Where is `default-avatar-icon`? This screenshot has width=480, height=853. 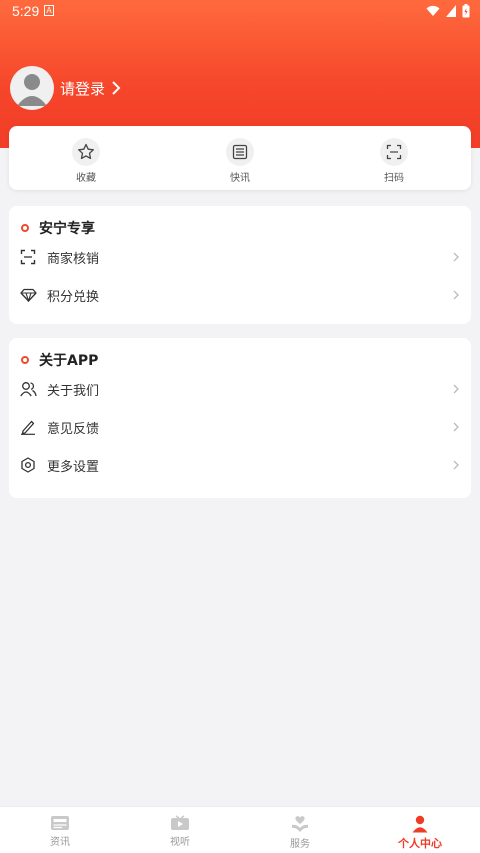 default-avatar-icon is located at coordinates (32, 90).